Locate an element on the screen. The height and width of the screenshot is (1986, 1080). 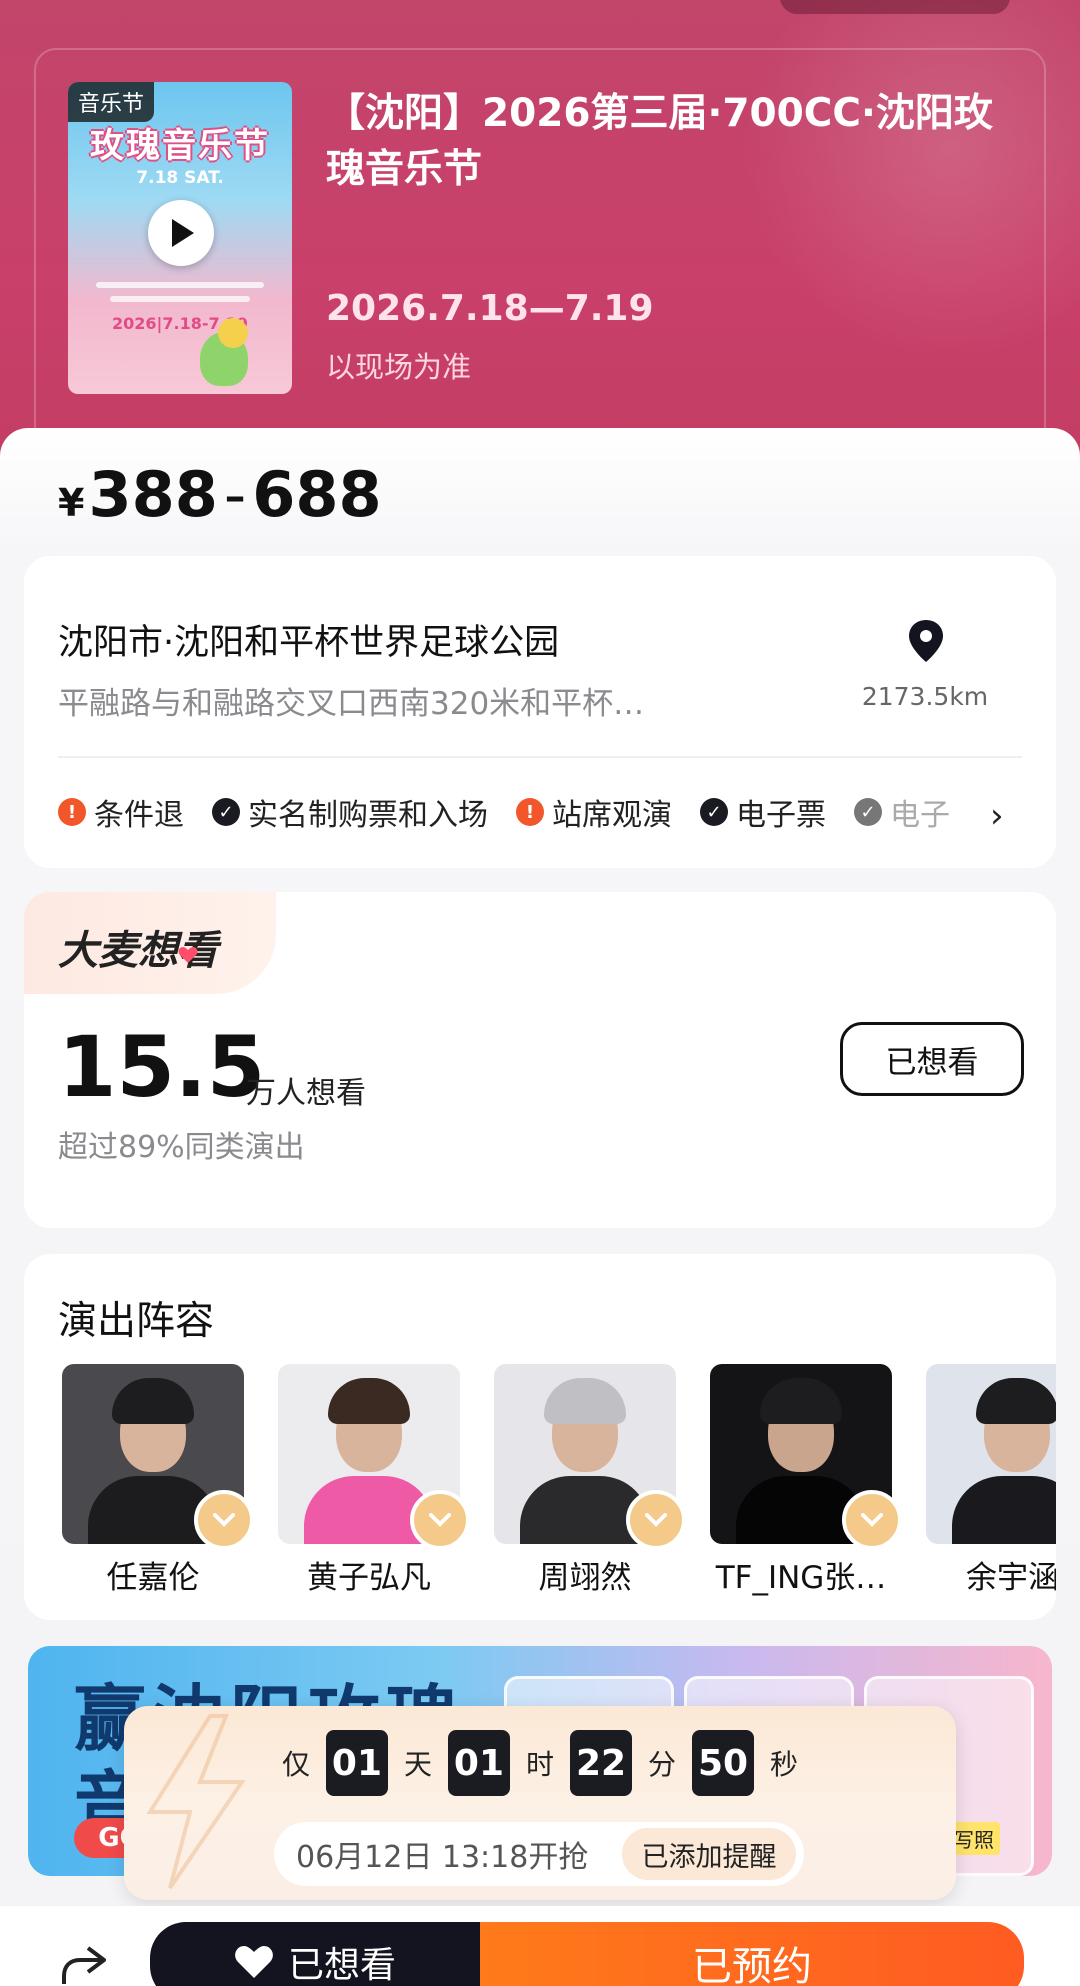
lineup-title: 演出阵容 is located at coordinates (136, 1321).